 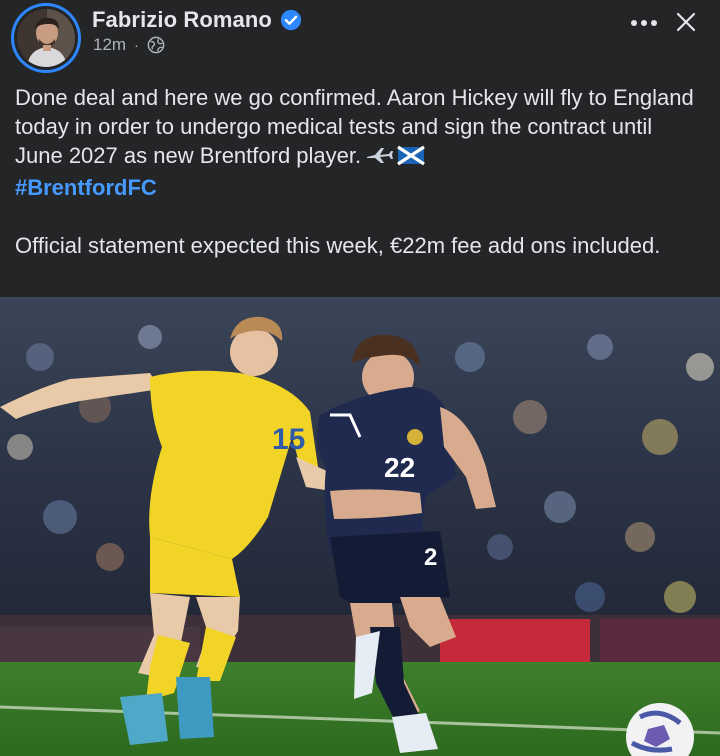 I want to click on hashtag-link: #BrentfordFC, so click(x=86, y=187).